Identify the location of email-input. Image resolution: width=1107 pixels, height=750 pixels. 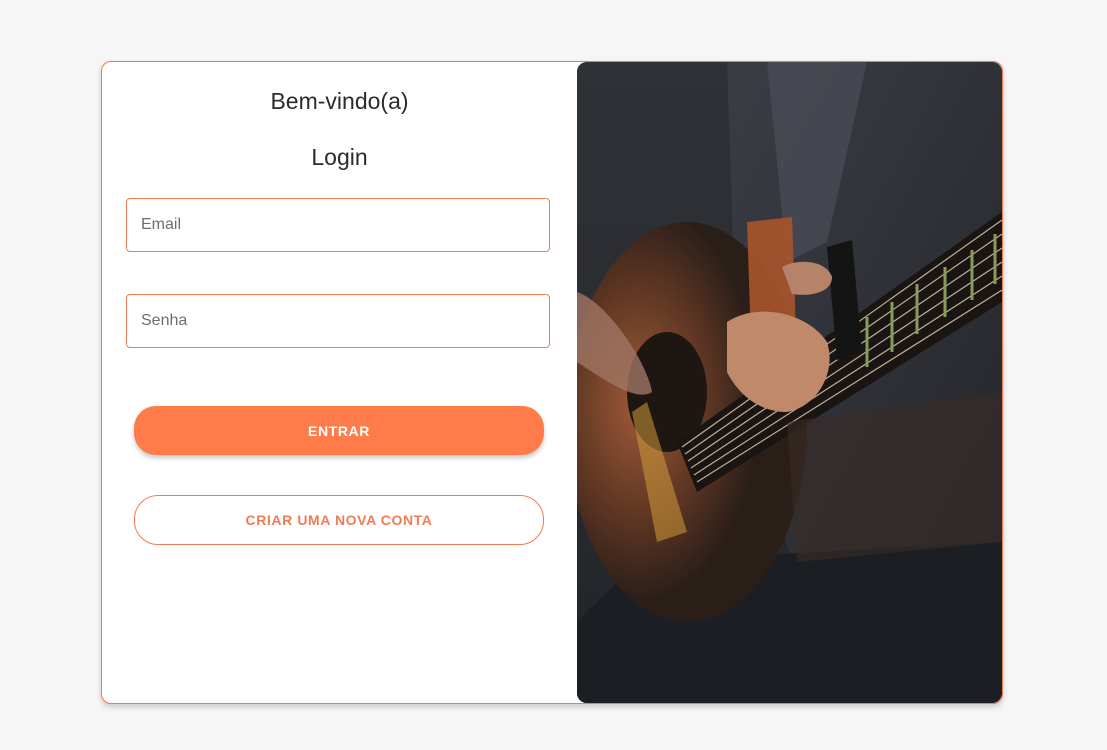
(338, 225).